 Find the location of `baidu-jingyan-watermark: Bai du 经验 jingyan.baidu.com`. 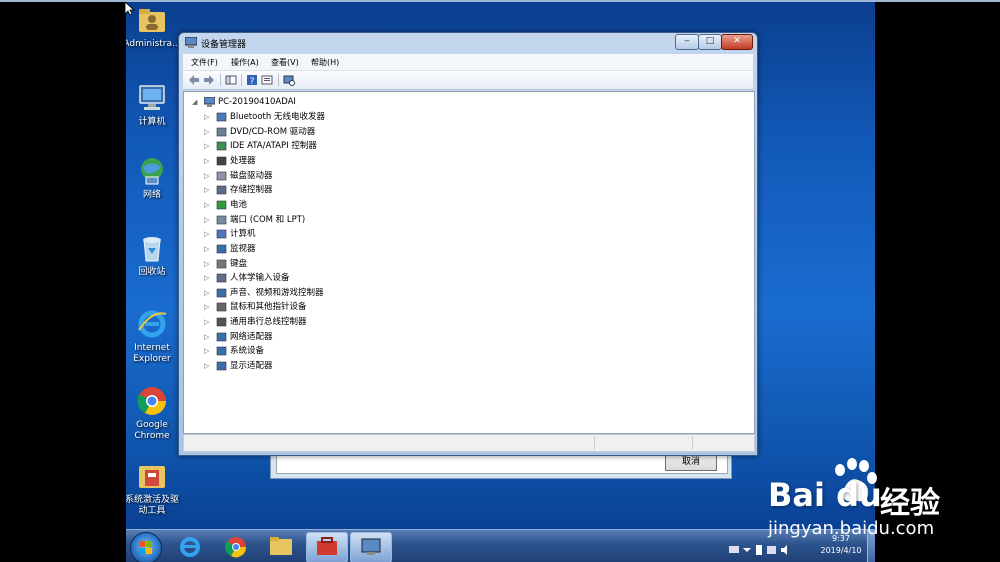

baidu-jingyan-watermark: Bai du 经验 jingyan.baidu.com is located at coordinates (884, 510).